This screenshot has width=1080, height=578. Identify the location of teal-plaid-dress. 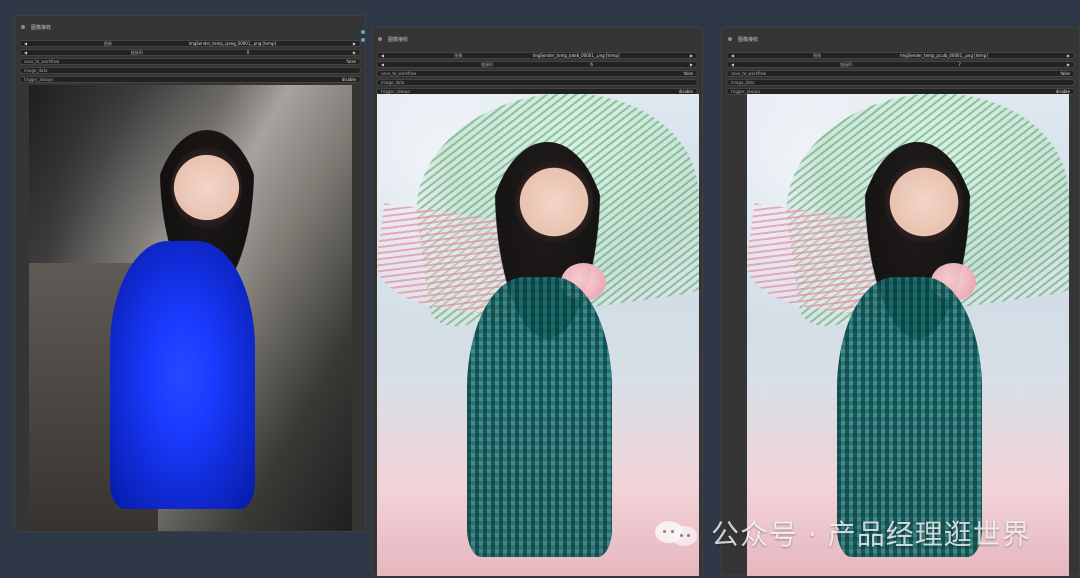
(540, 417).